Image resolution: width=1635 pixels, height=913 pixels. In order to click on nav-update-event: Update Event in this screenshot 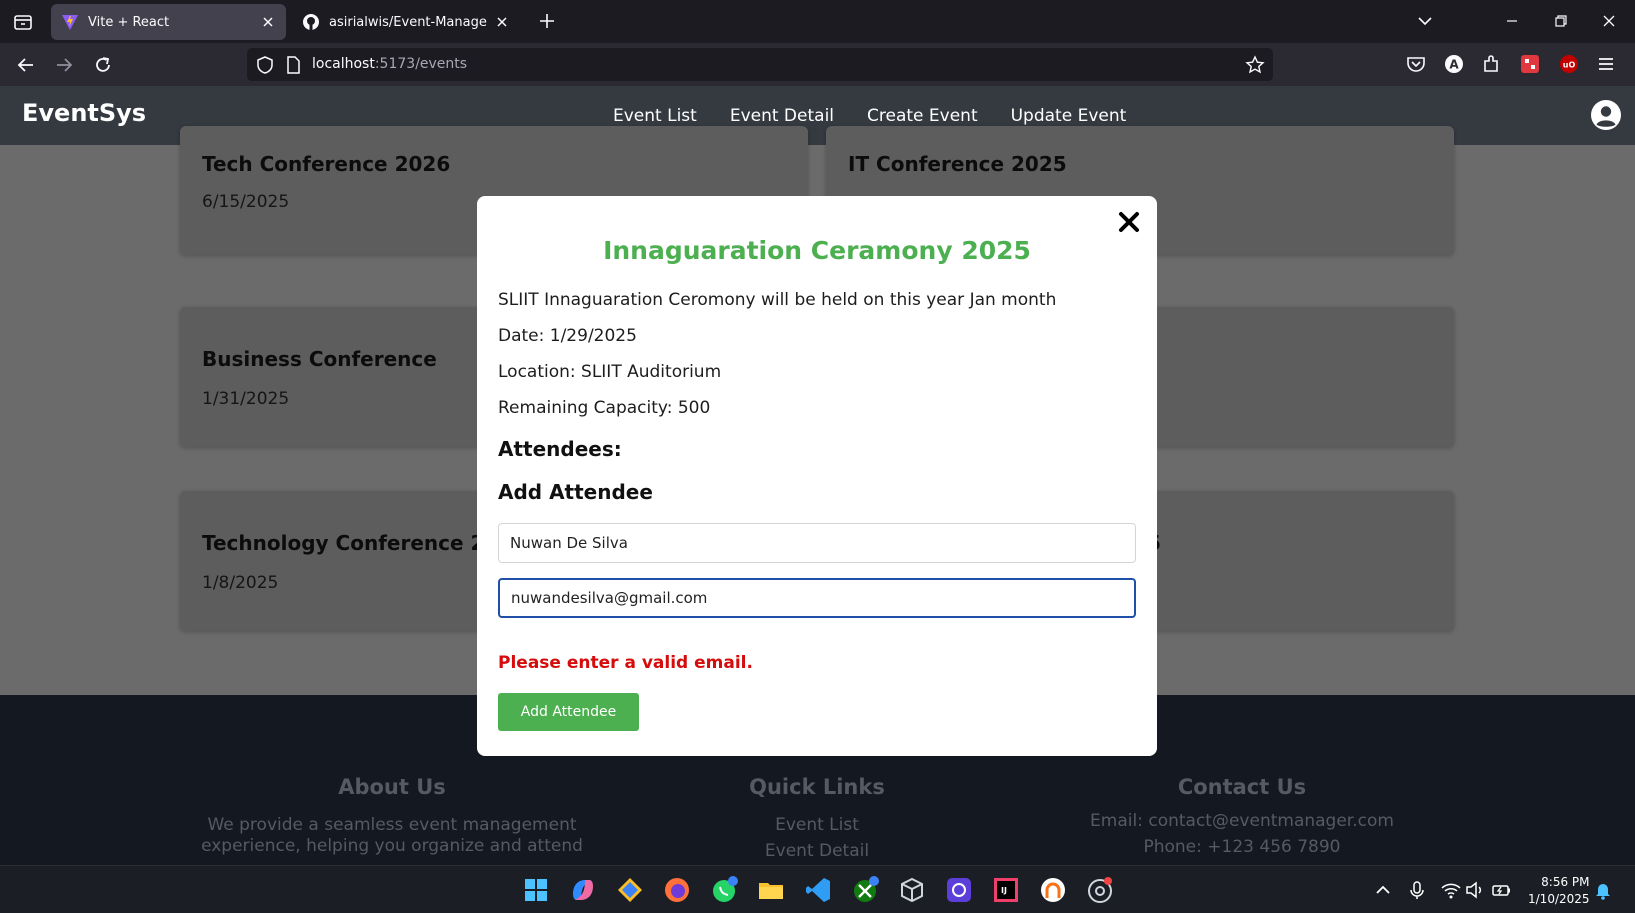, I will do `click(1069, 116)`.